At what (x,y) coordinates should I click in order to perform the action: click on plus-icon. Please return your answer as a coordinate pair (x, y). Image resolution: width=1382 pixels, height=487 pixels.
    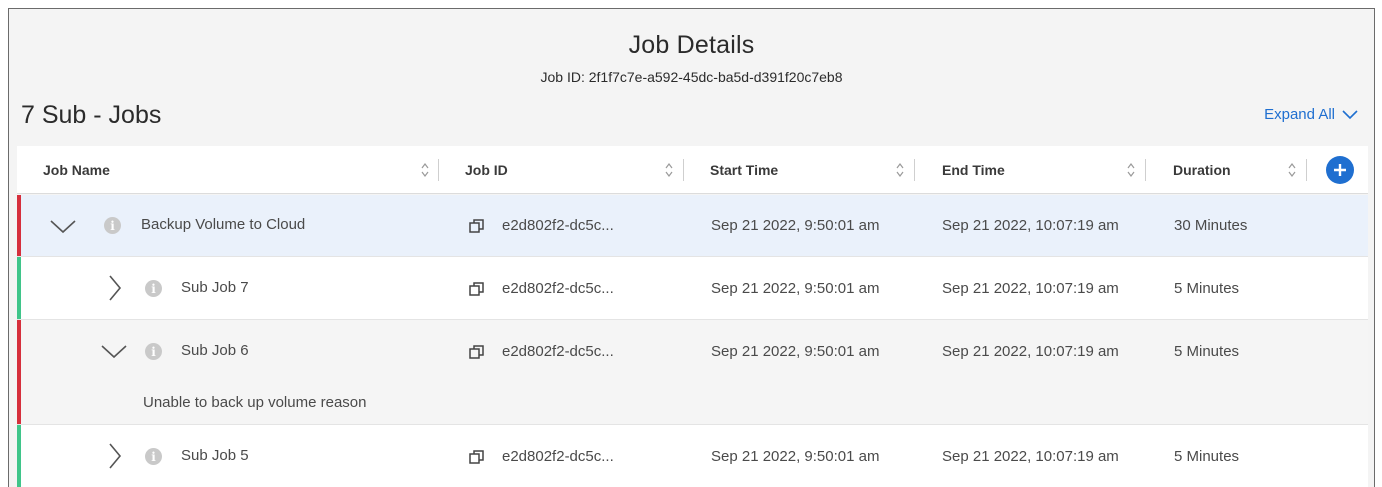
    Looking at the image, I should click on (1340, 170).